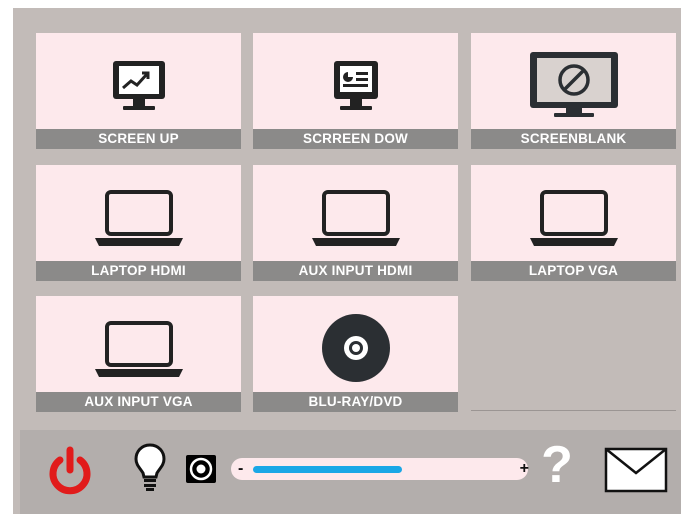 The height and width of the screenshot is (514, 681). I want to click on screen-up-button: SCREEN UP, so click(138, 91).